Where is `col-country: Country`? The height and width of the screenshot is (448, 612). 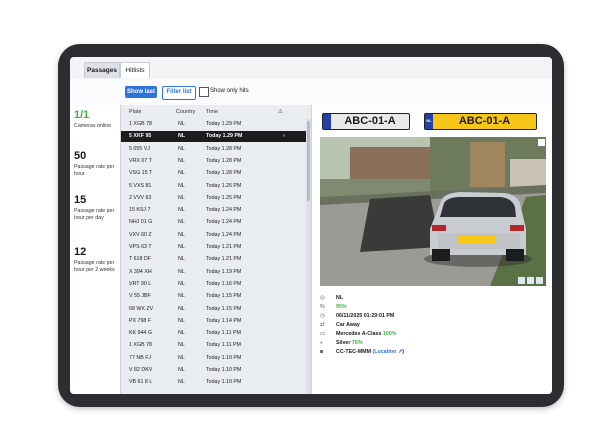 col-country: Country is located at coordinates (185, 112).